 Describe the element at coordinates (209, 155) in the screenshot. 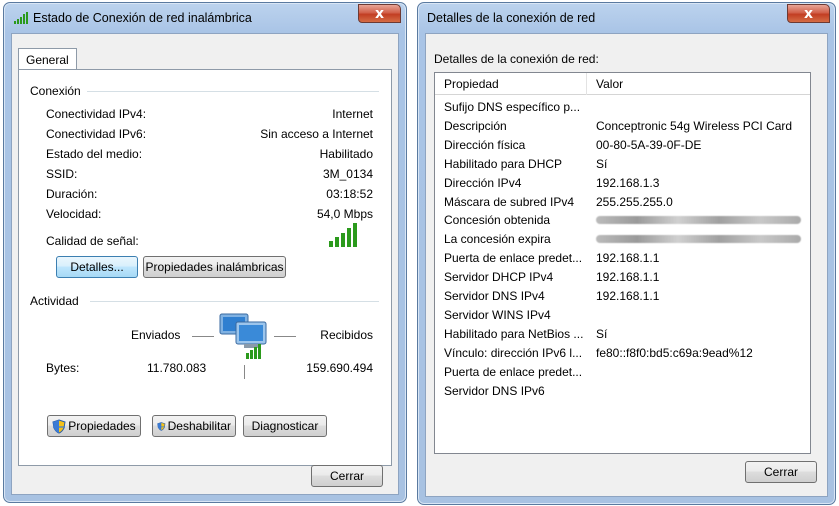

I see `row-media-state: Estado del medio: Habilitado` at that location.